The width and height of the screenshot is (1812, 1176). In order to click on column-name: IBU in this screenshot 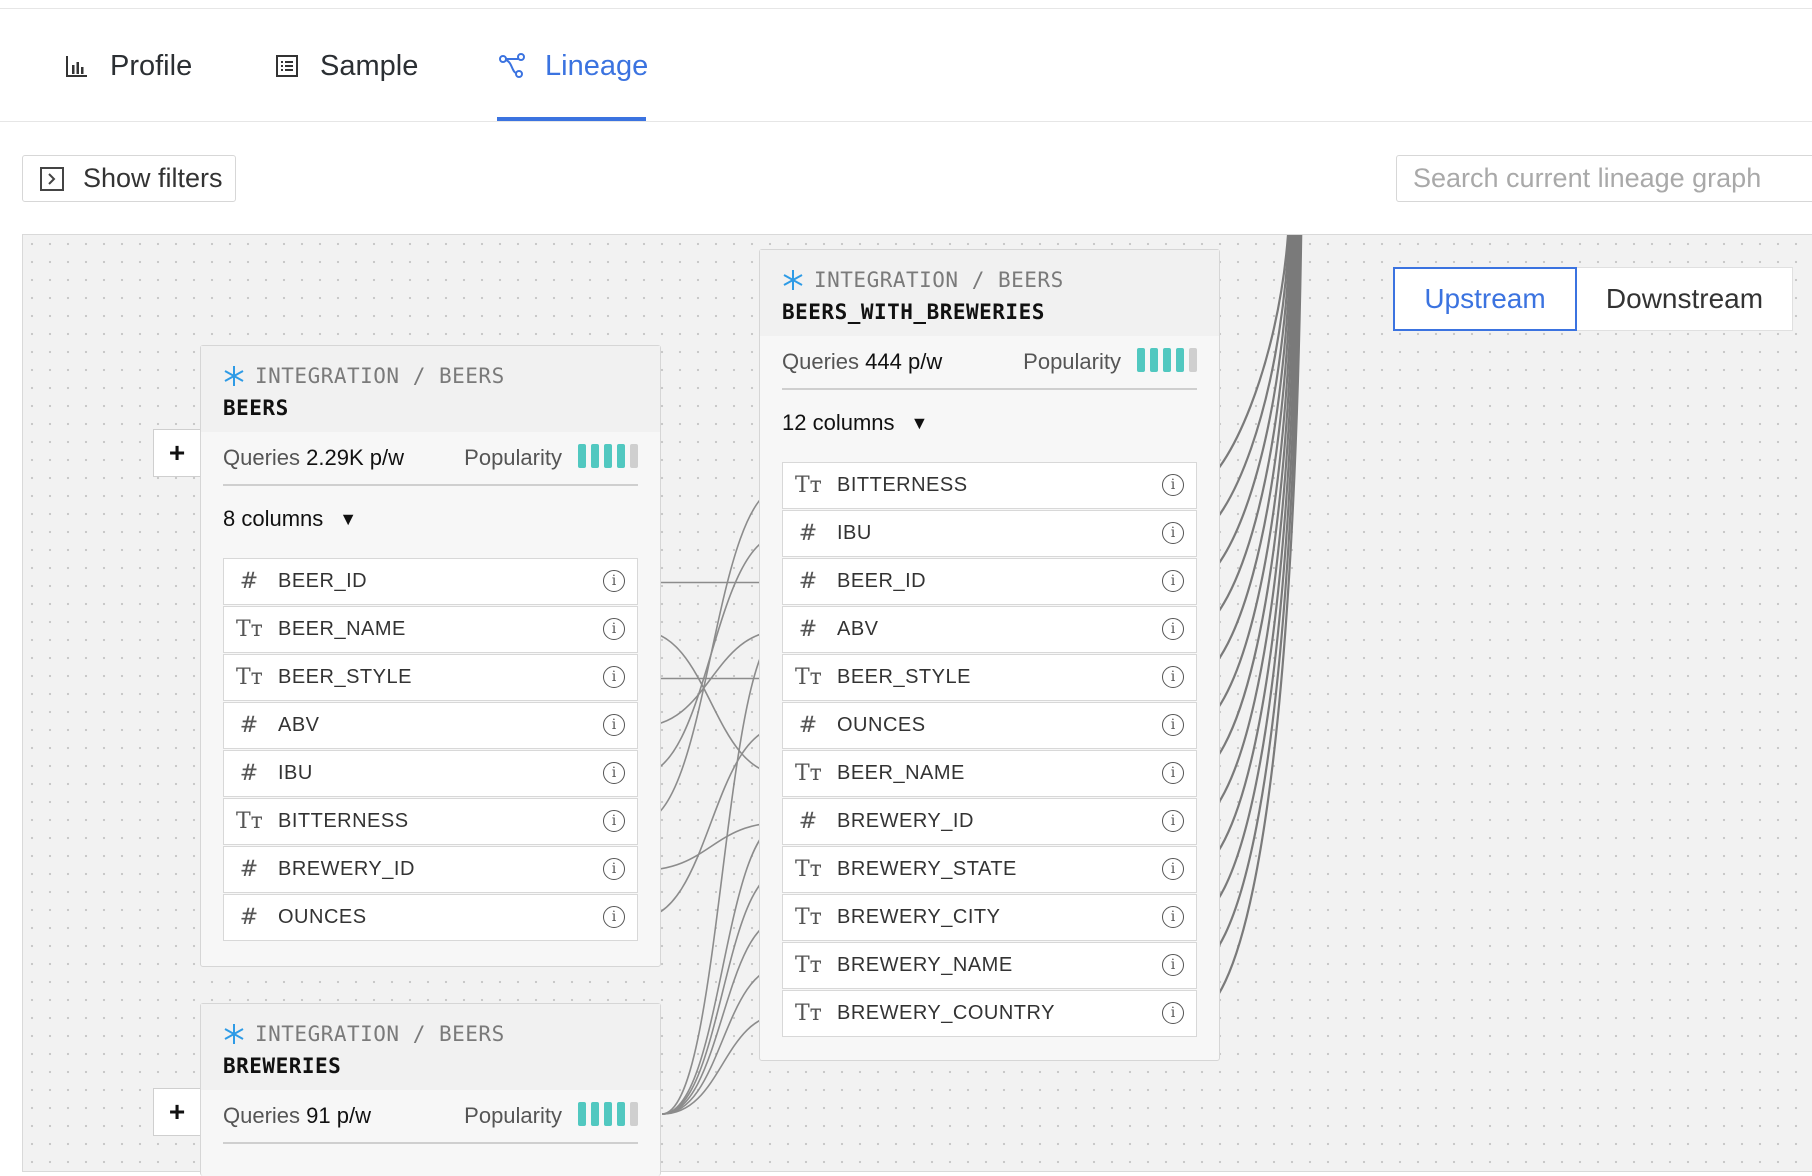, I will do `click(854, 533)`.